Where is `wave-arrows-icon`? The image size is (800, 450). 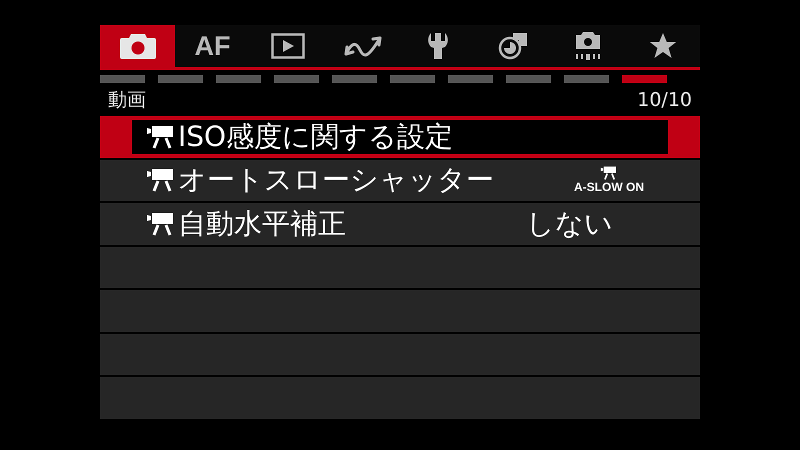
wave-arrows-icon is located at coordinates (362, 46).